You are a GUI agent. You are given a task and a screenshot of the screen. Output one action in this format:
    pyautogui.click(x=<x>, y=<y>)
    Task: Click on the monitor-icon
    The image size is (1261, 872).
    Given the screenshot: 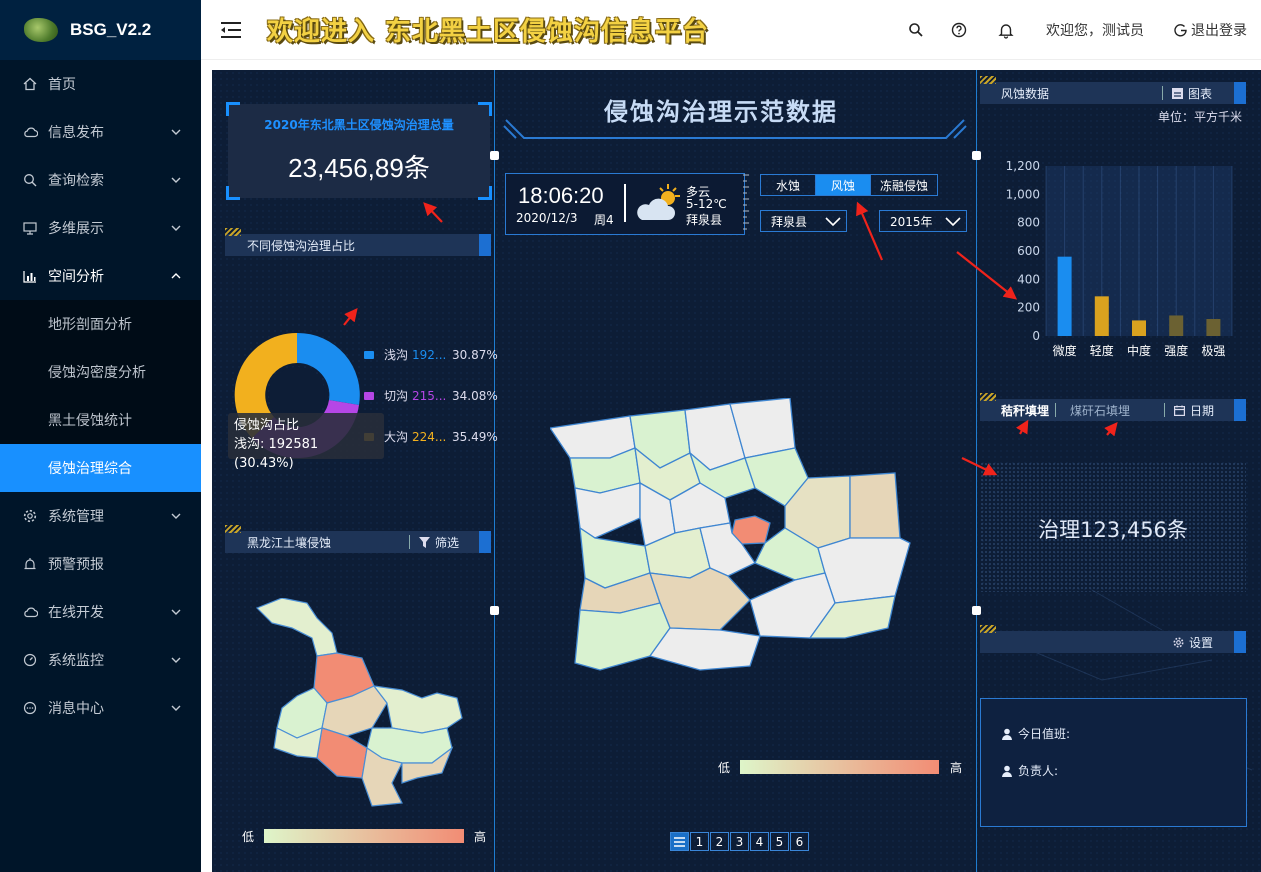 What is the action you would take?
    pyautogui.click(x=30, y=228)
    